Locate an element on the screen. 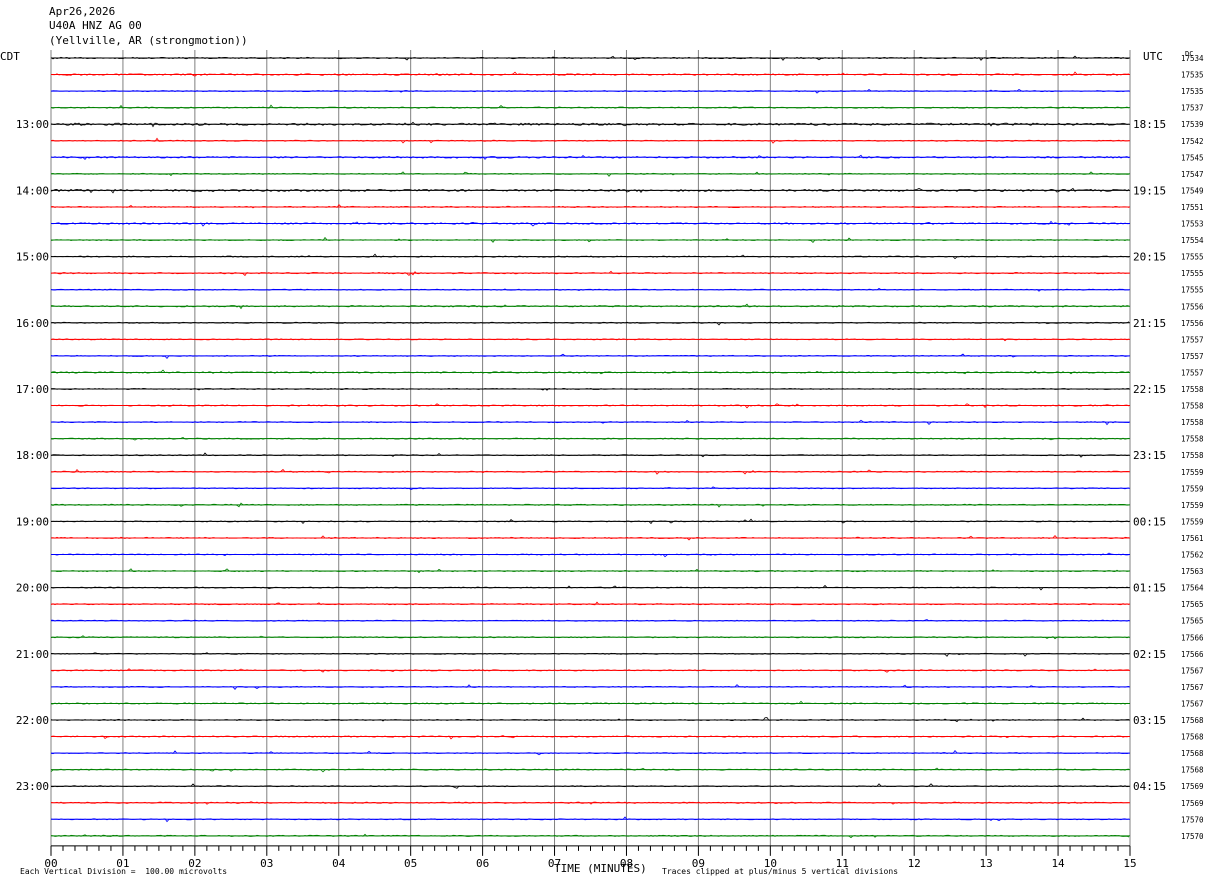  cdt-time-label: 19:00 is located at coordinates (32, 521).